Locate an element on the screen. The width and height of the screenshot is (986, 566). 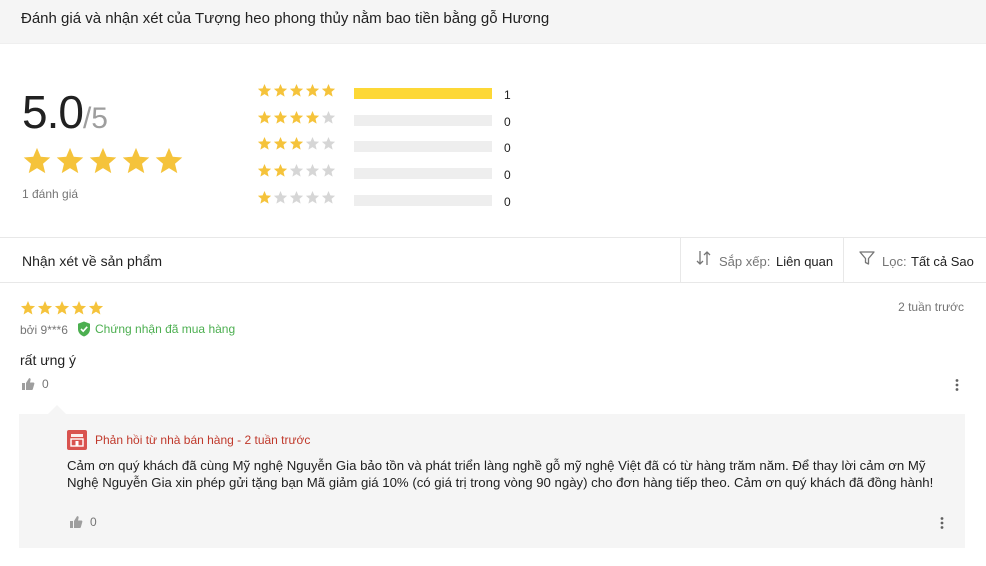
score-value: 5.0 is located at coordinates (53, 112).